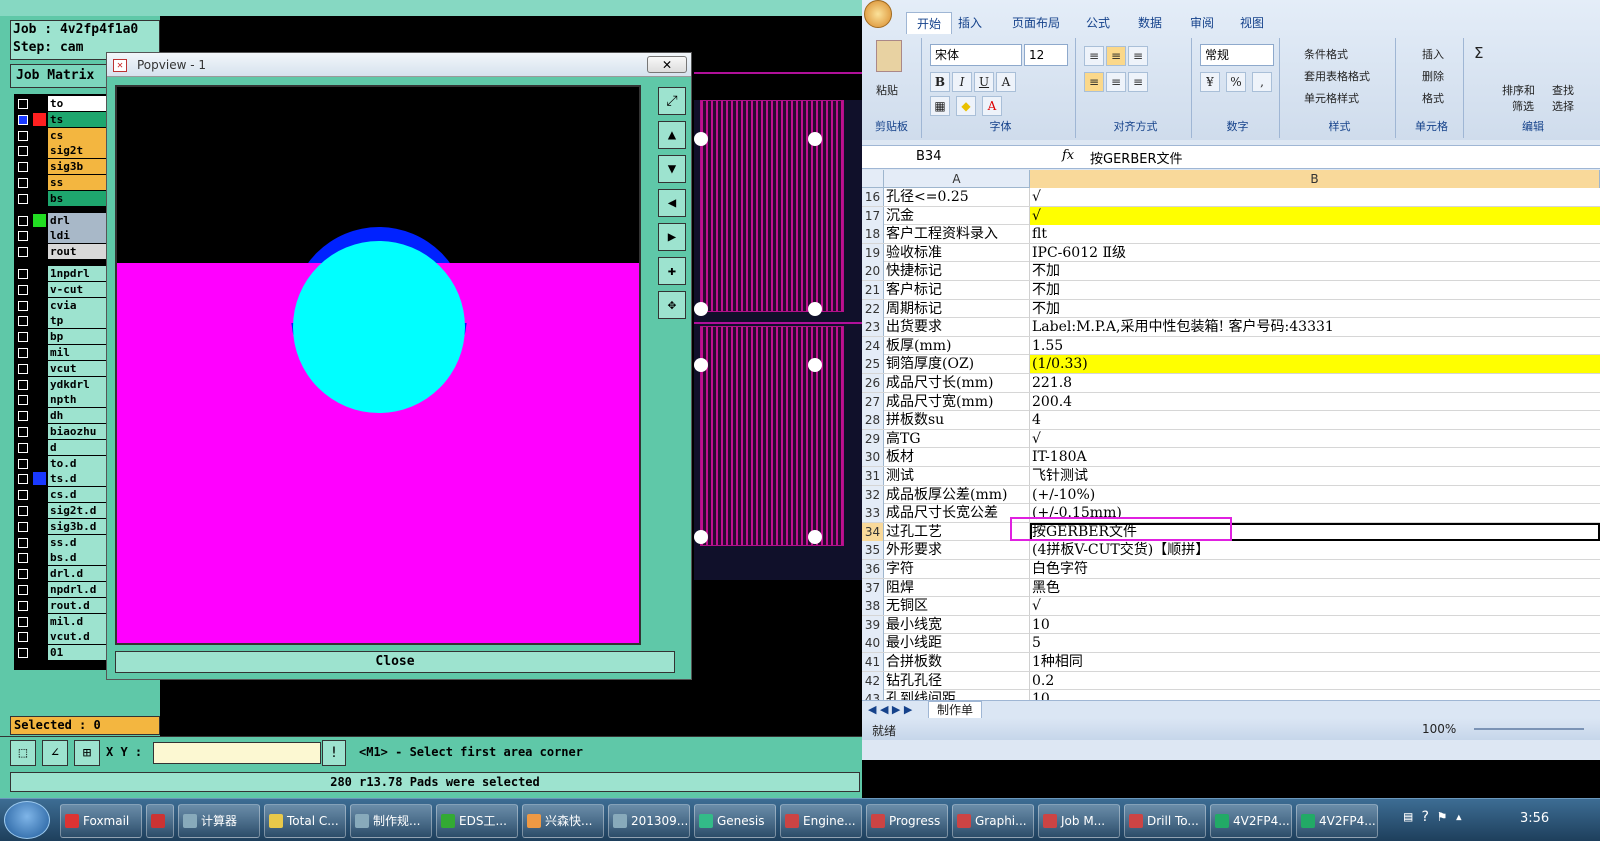 The width and height of the screenshot is (1600, 841). I want to click on cell-a: 成品尺寸长(mm), so click(957, 383).